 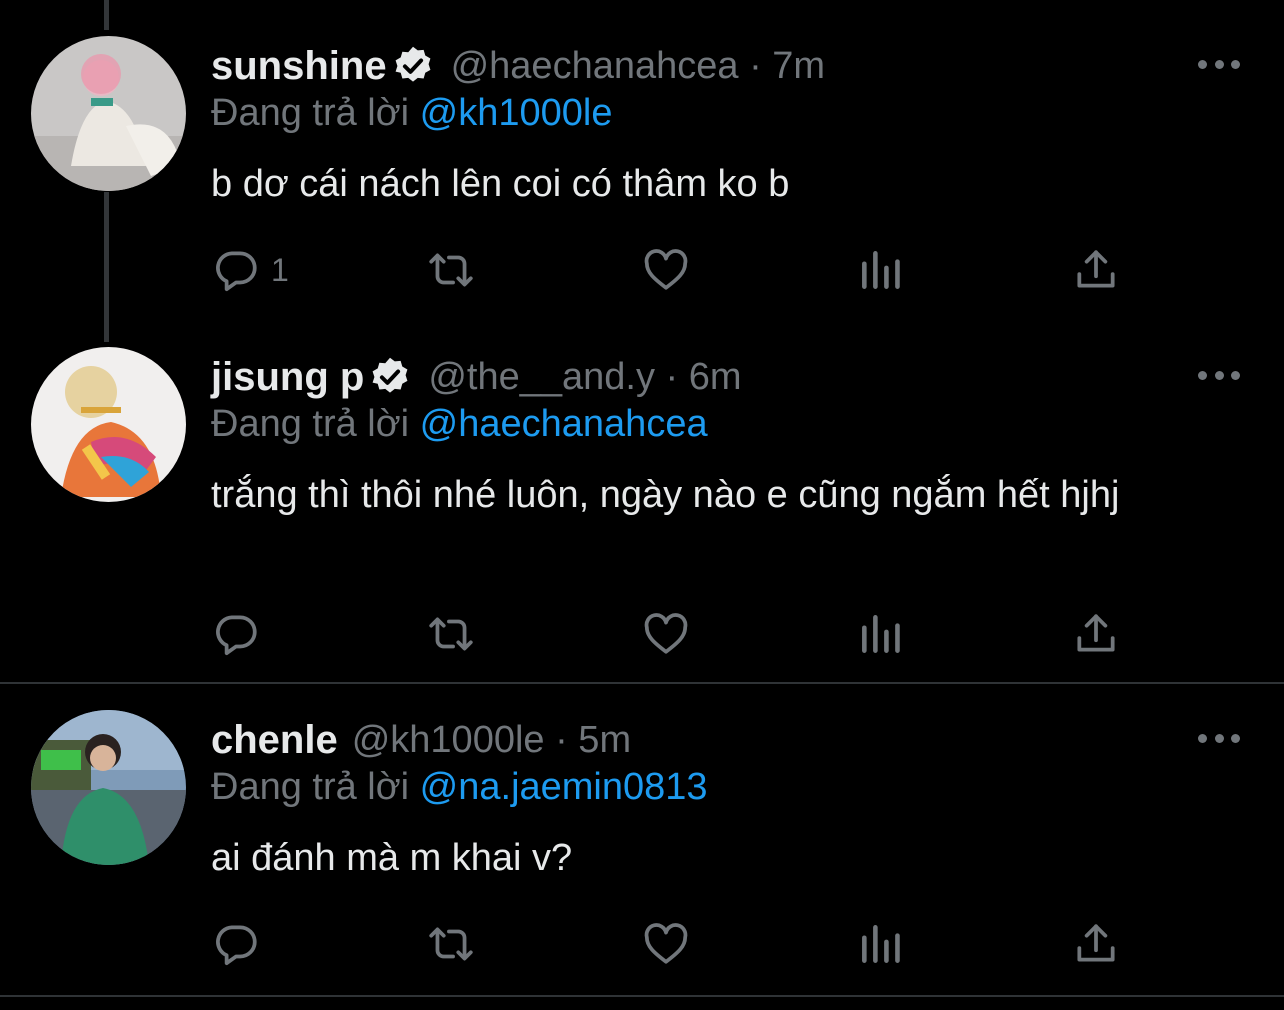 I want to click on reply-count: 1, so click(x=280, y=269).